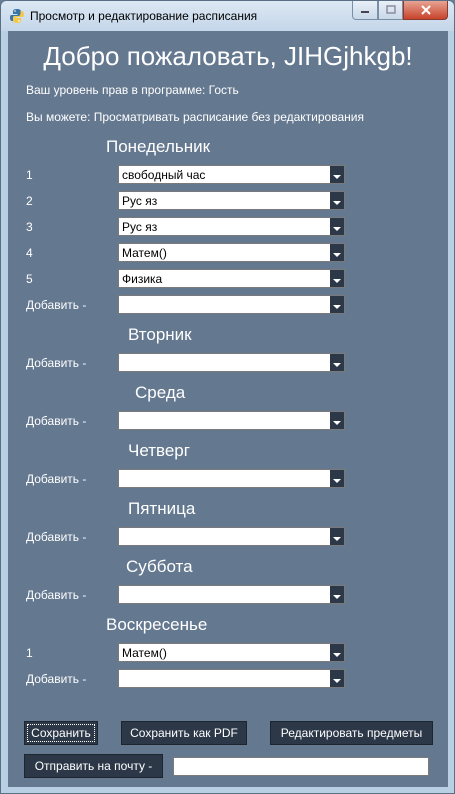 This screenshot has height=794, width=455. I want to click on lesson-select-value: Физика, so click(142, 279).